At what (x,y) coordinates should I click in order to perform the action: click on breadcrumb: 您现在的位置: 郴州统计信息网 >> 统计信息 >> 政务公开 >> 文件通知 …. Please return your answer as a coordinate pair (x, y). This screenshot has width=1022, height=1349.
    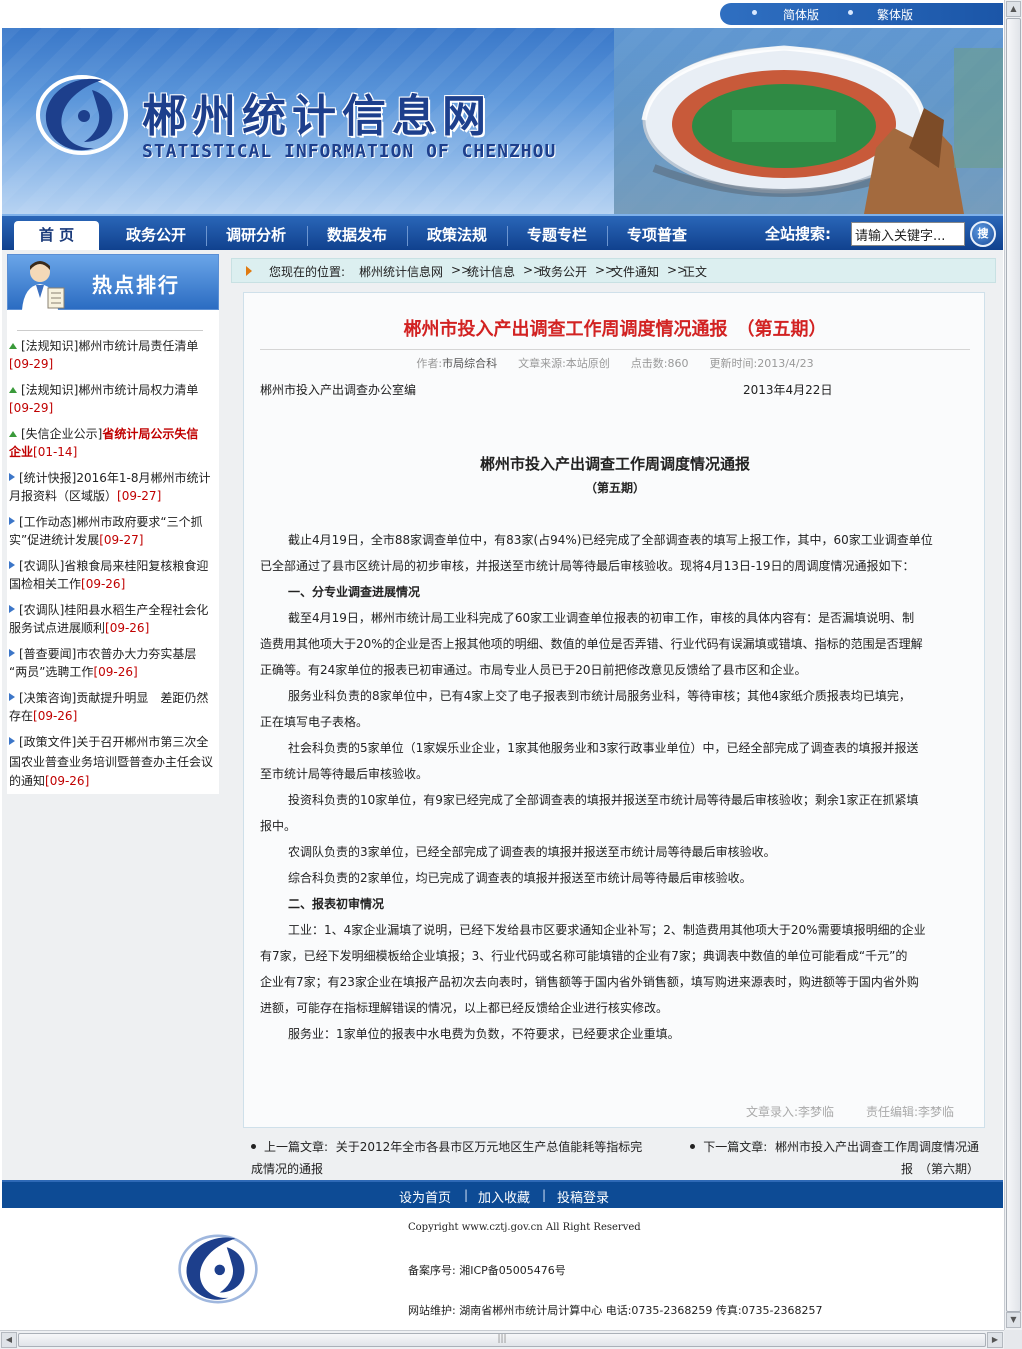
    Looking at the image, I should click on (613, 270).